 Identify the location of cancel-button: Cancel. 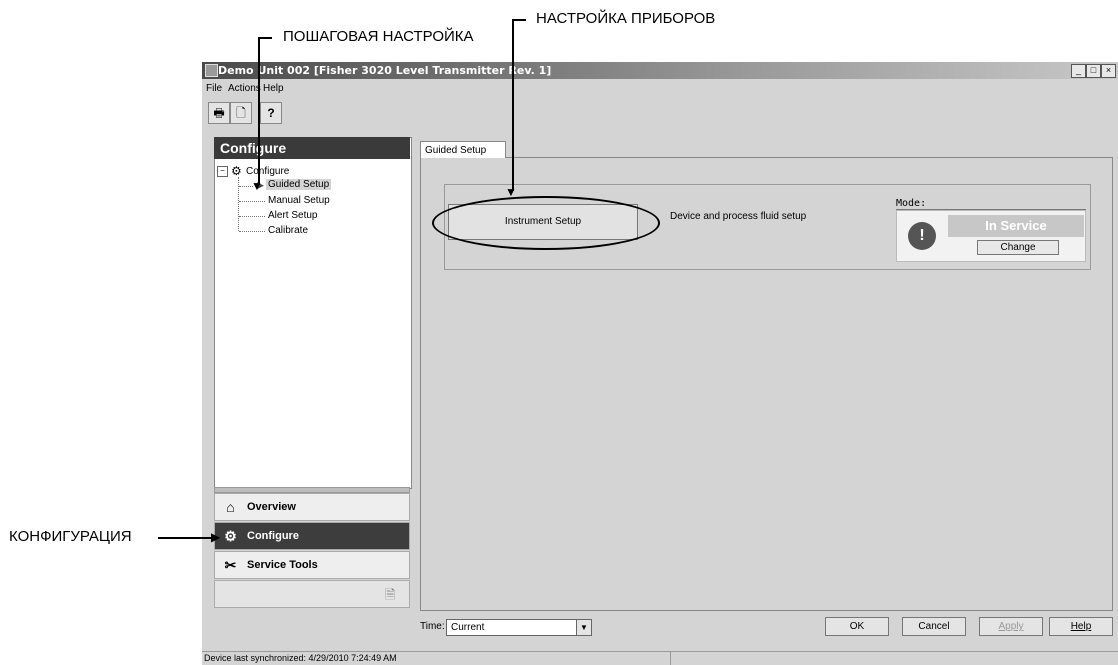
(934, 626).